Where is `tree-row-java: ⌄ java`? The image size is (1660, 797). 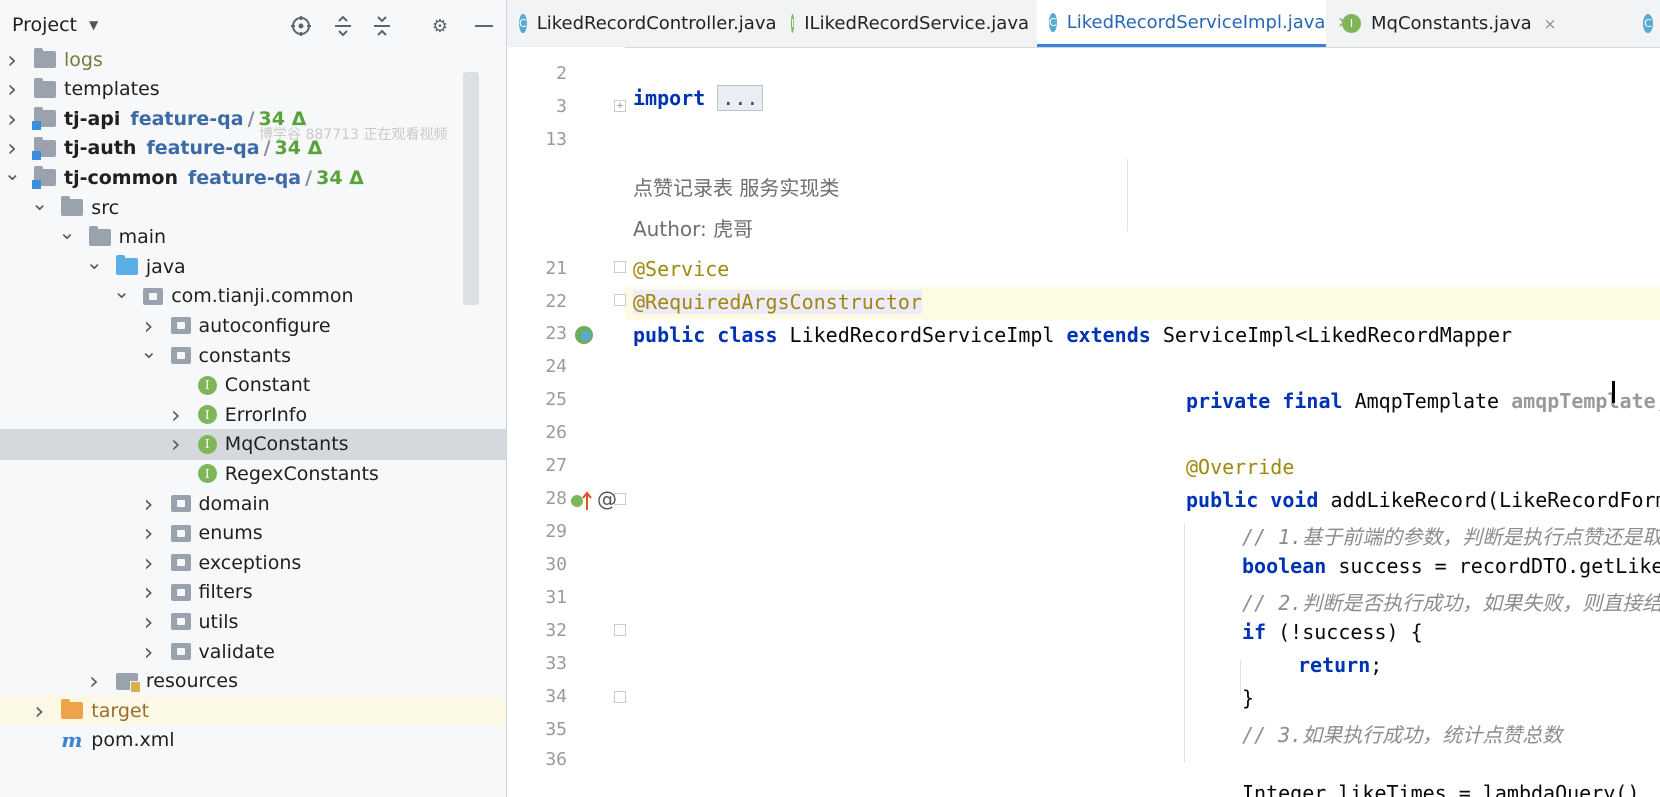 tree-row-java: ⌄ java is located at coordinates (253, 266).